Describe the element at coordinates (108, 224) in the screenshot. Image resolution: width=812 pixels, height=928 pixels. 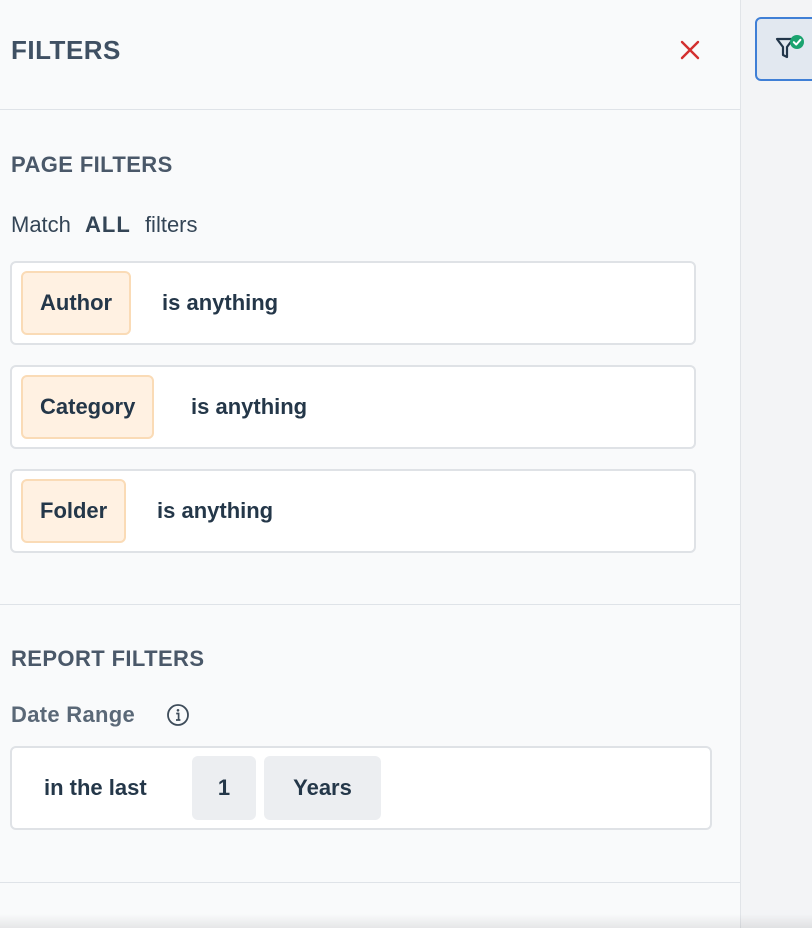
I see `match-mode-value: ALL` at that location.